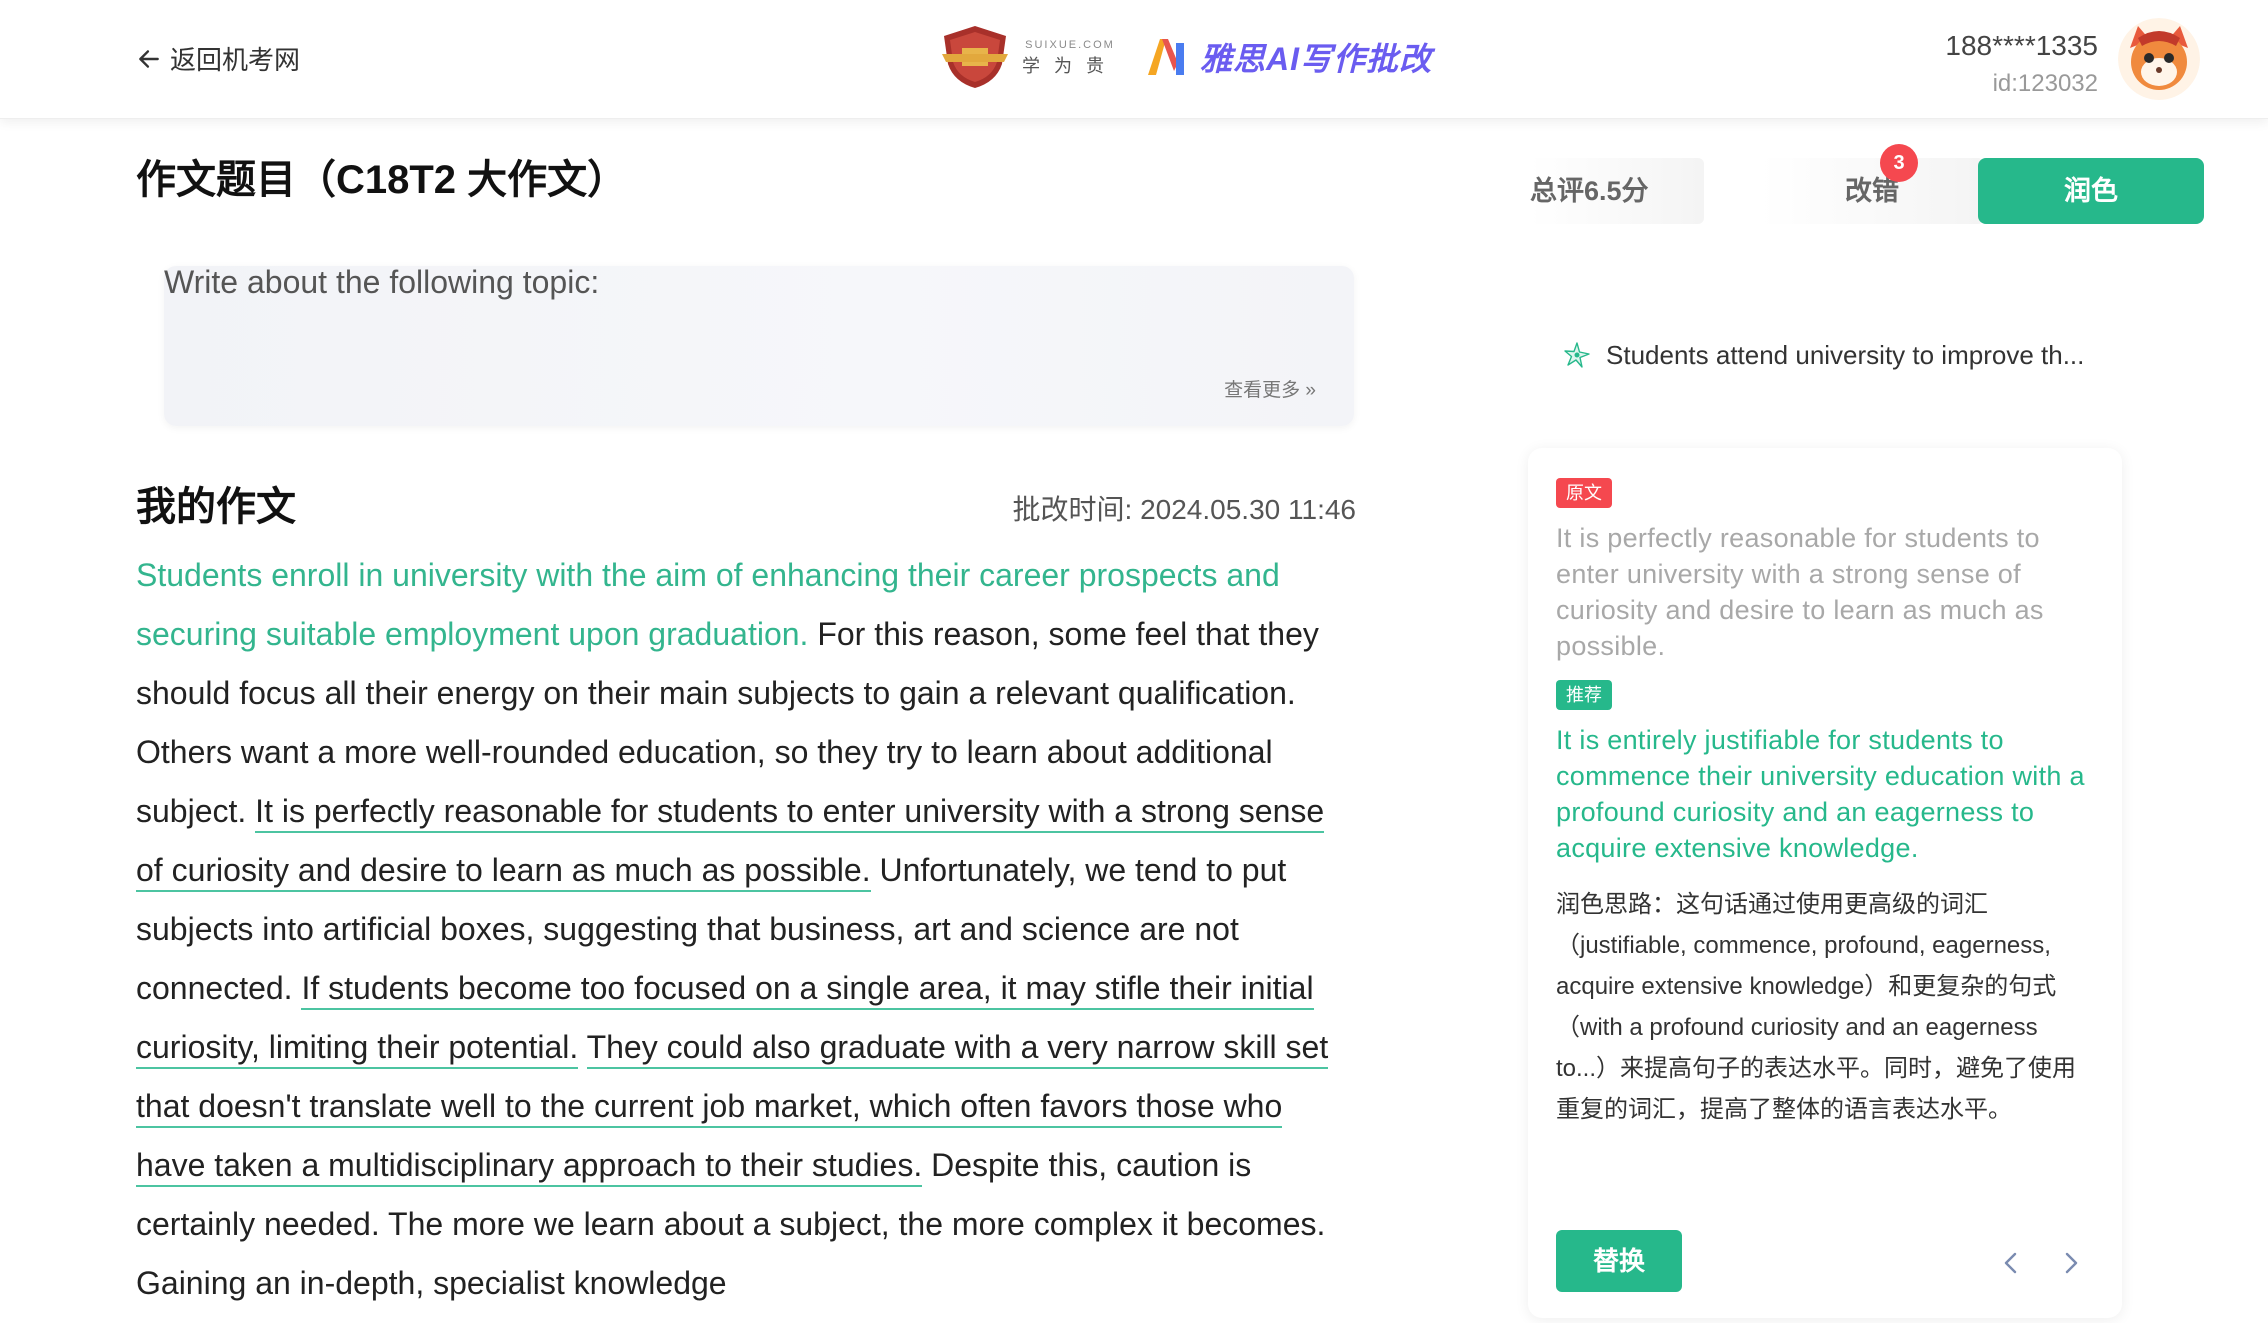 The width and height of the screenshot is (2268, 1323). What do you see at coordinates (2071, 1263) in the screenshot?
I see `chevron-right-icon` at bounding box center [2071, 1263].